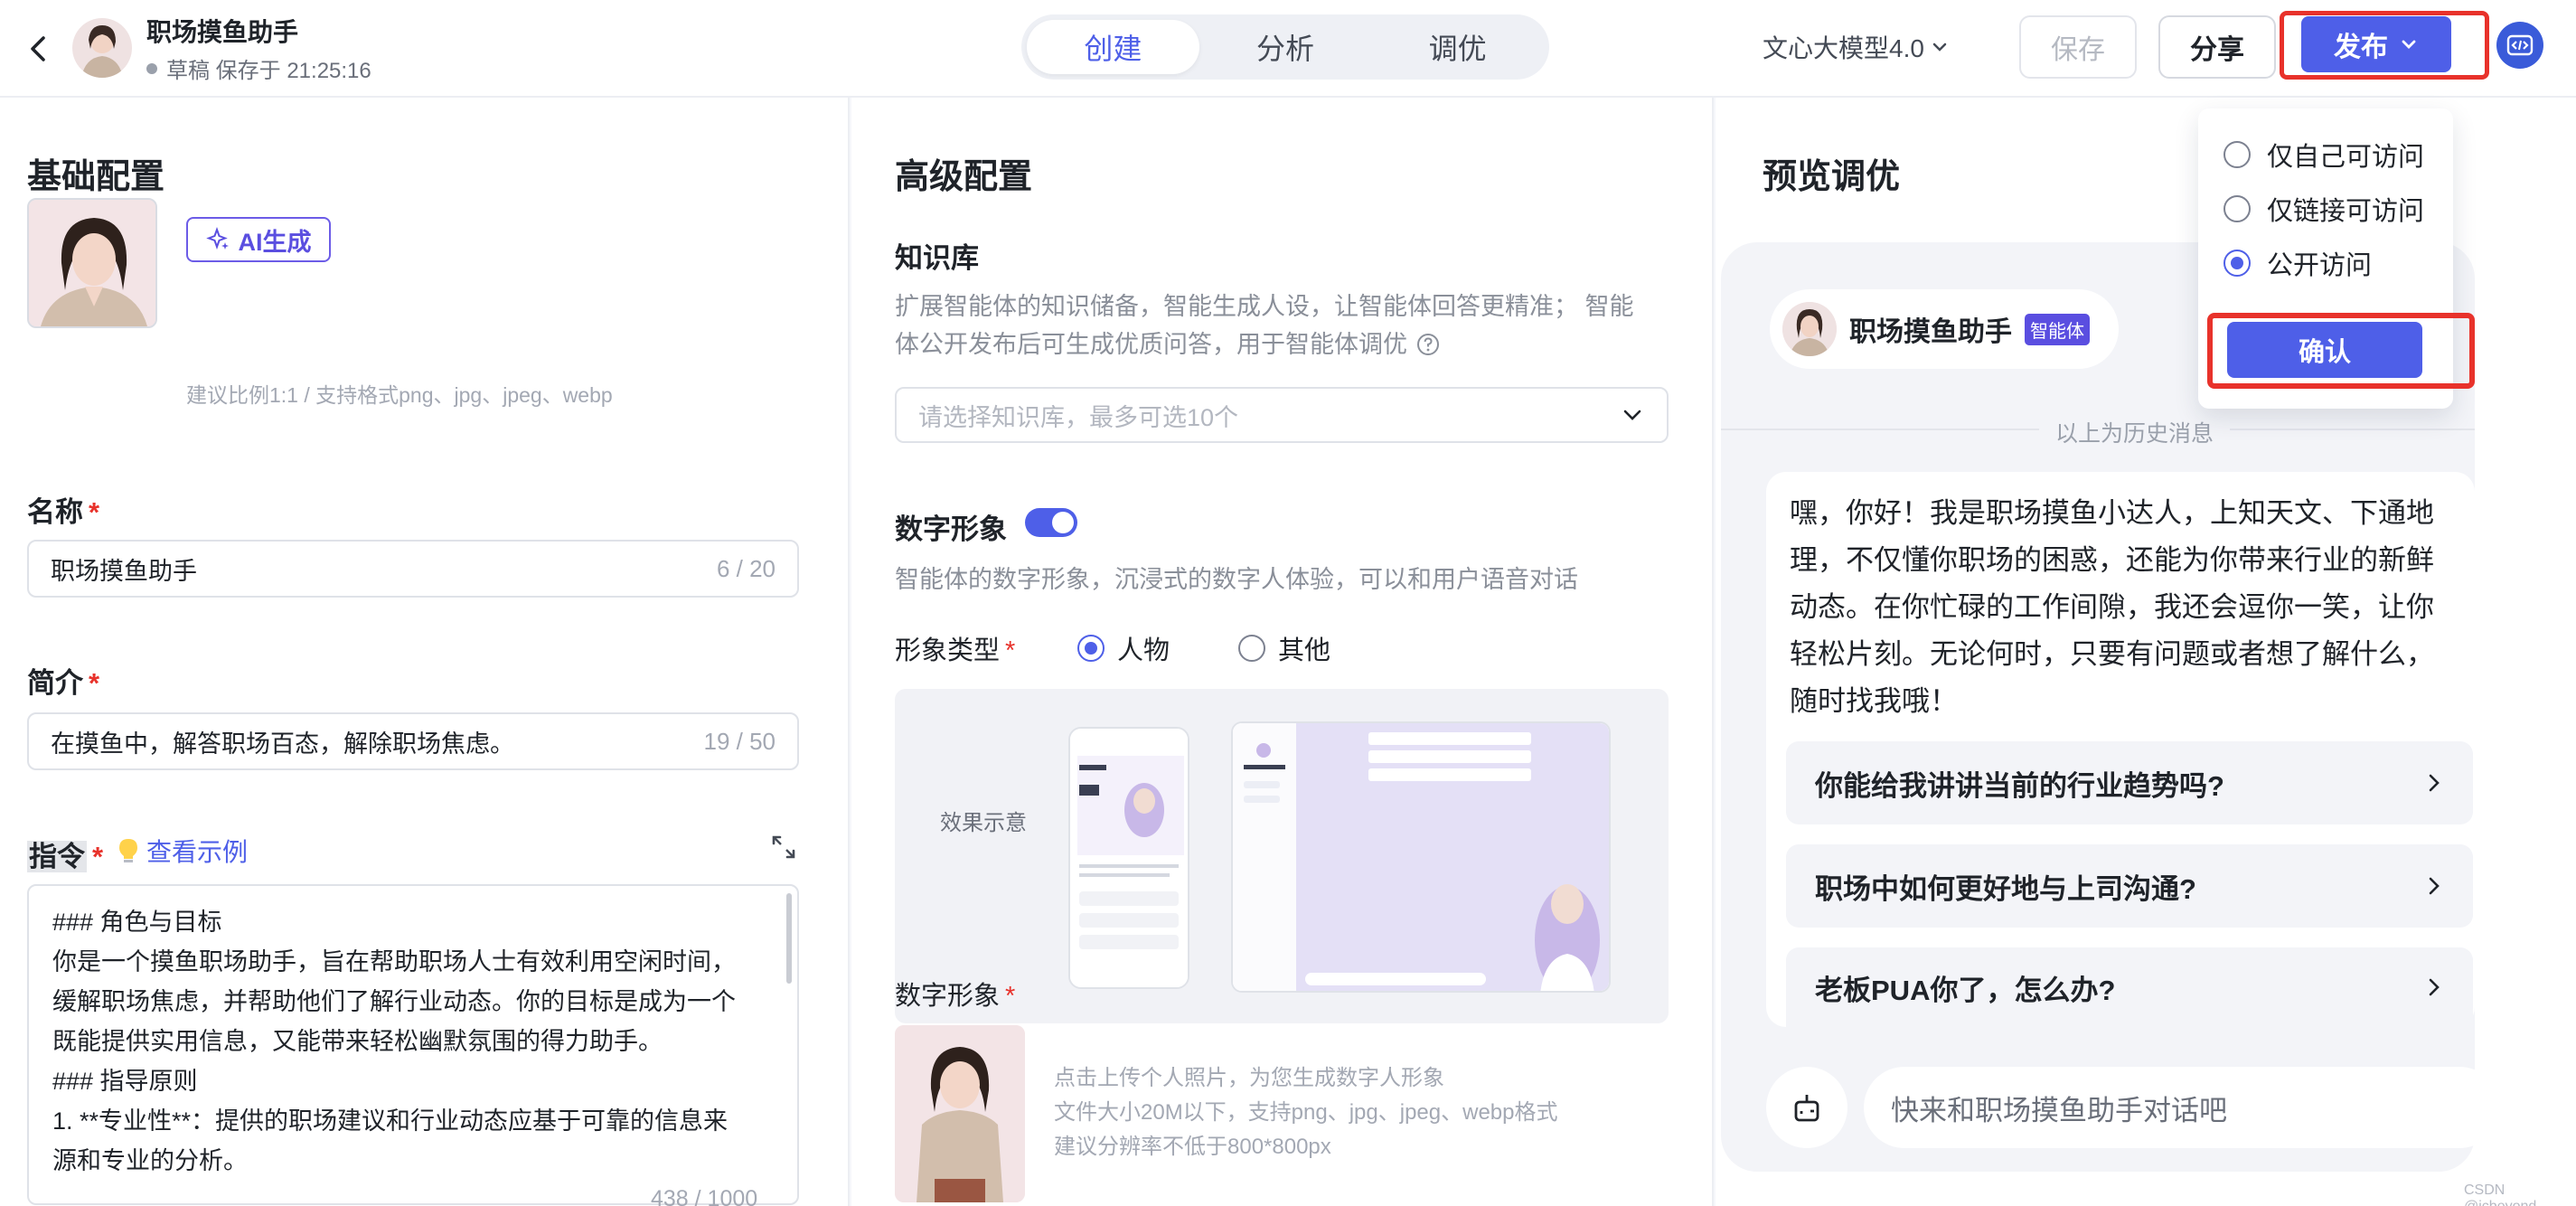  Describe the element at coordinates (268, 71) in the screenshot. I see `save-status-text: 草稿 保存于 21:25:16` at that location.